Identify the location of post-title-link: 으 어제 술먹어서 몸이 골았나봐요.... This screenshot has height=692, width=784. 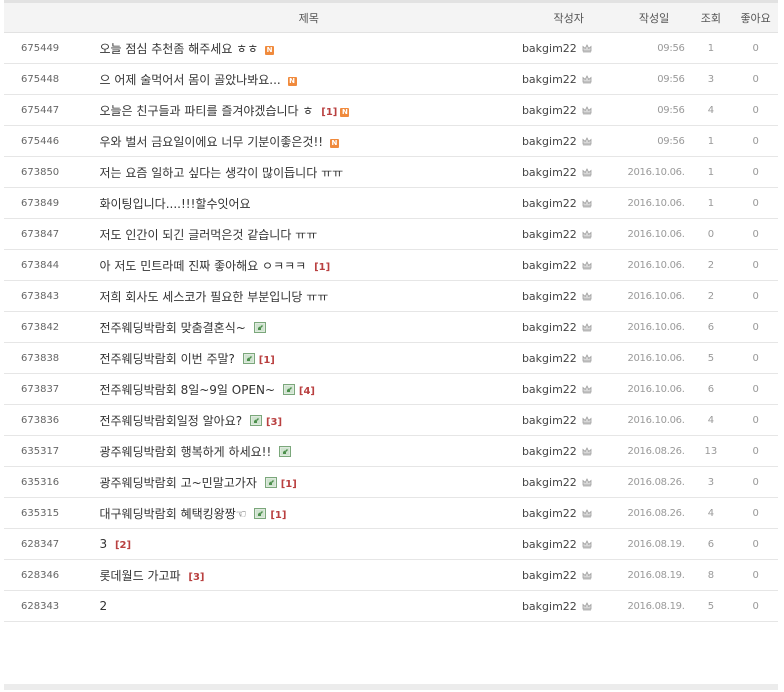
(189, 80).